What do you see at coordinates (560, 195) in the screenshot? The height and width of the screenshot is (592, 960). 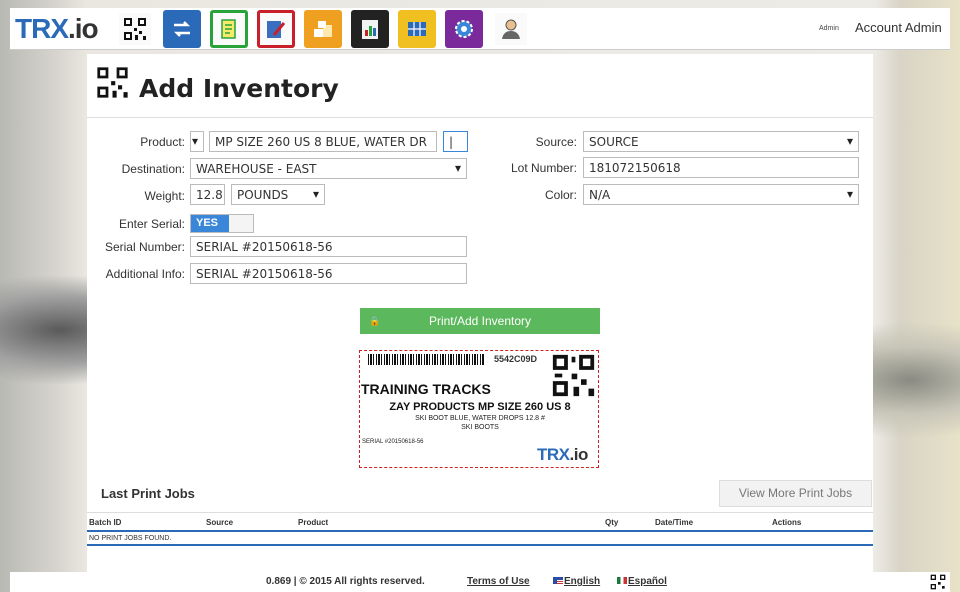 I see `color-label: Color:` at bounding box center [560, 195].